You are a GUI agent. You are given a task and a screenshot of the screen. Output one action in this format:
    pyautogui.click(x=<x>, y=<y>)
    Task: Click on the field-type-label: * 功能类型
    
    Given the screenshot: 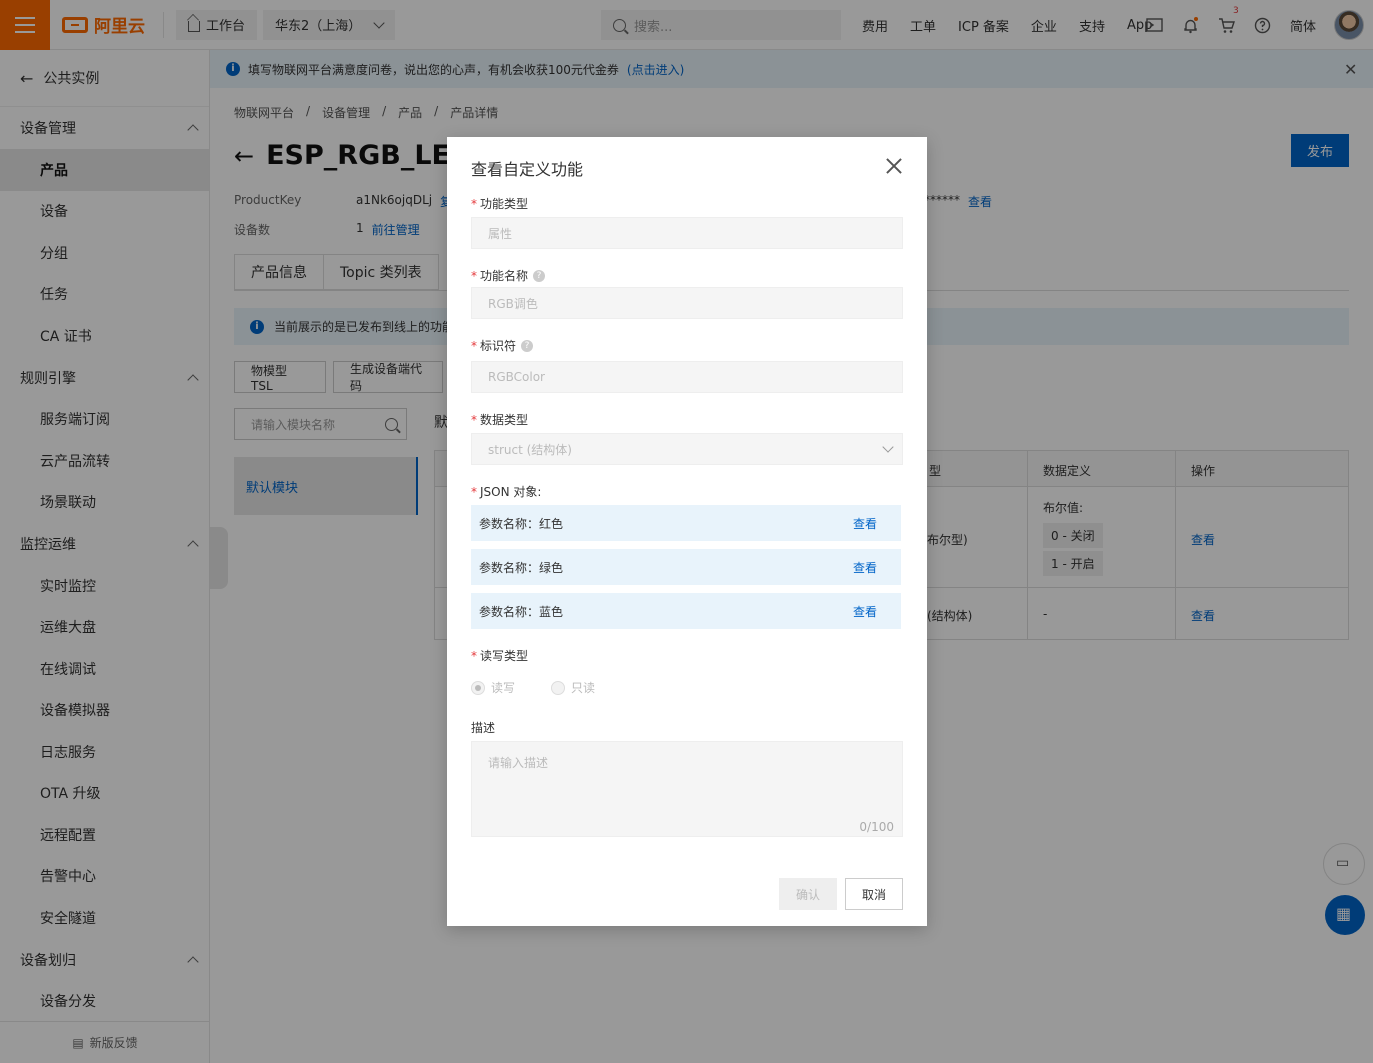 What is the action you would take?
    pyautogui.click(x=500, y=204)
    